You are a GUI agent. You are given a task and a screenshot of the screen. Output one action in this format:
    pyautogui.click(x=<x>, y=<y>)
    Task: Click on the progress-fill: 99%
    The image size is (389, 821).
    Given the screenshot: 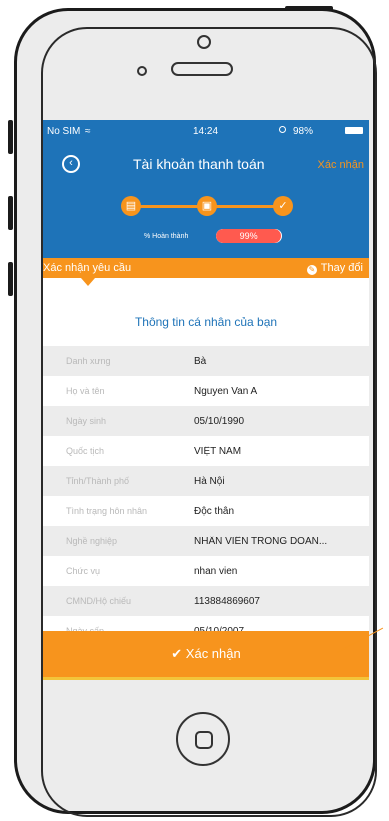 What is the action you would take?
    pyautogui.click(x=249, y=236)
    